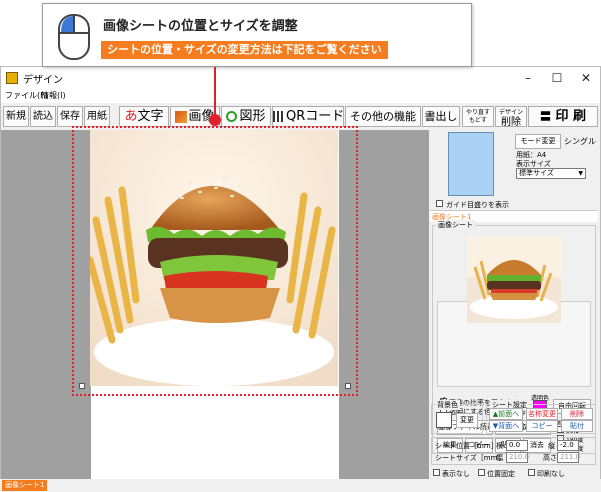 The width and height of the screenshot is (601, 492). Describe the element at coordinates (586, 78) in the screenshot. I see `close-icon: ✕` at that location.